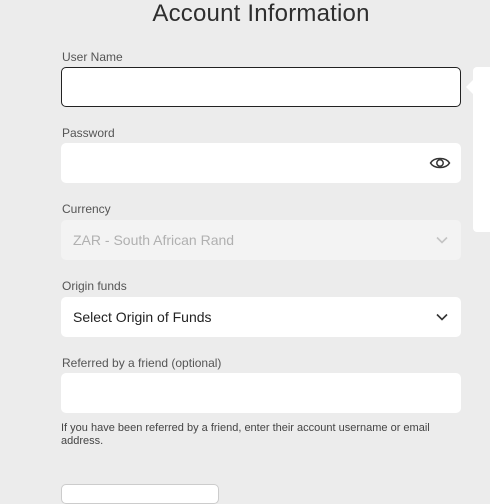 Image resolution: width=490 pixels, height=504 pixels. Describe the element at coordinates (92, 57) in the screenshot. I see `username-label: User Name` at that location.